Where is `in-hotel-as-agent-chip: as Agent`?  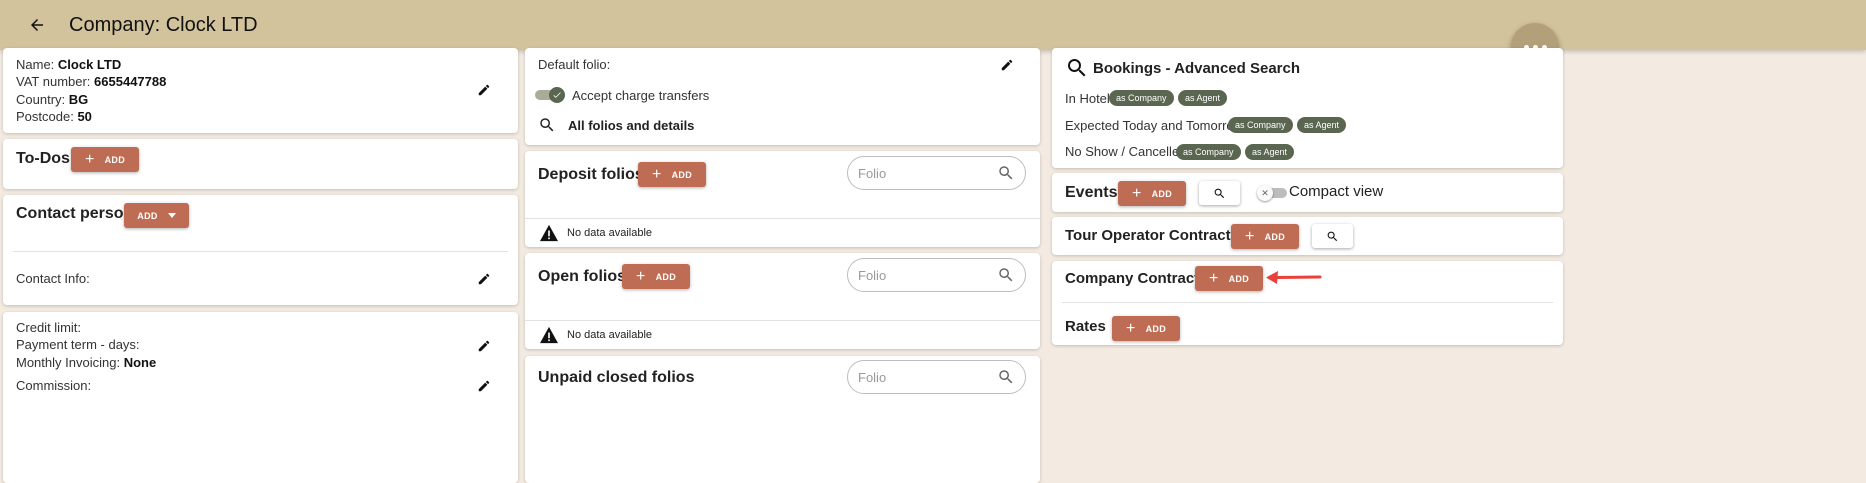
in-hotel-as-agent-chip: as Agent is located at coordinates (1203, 98).